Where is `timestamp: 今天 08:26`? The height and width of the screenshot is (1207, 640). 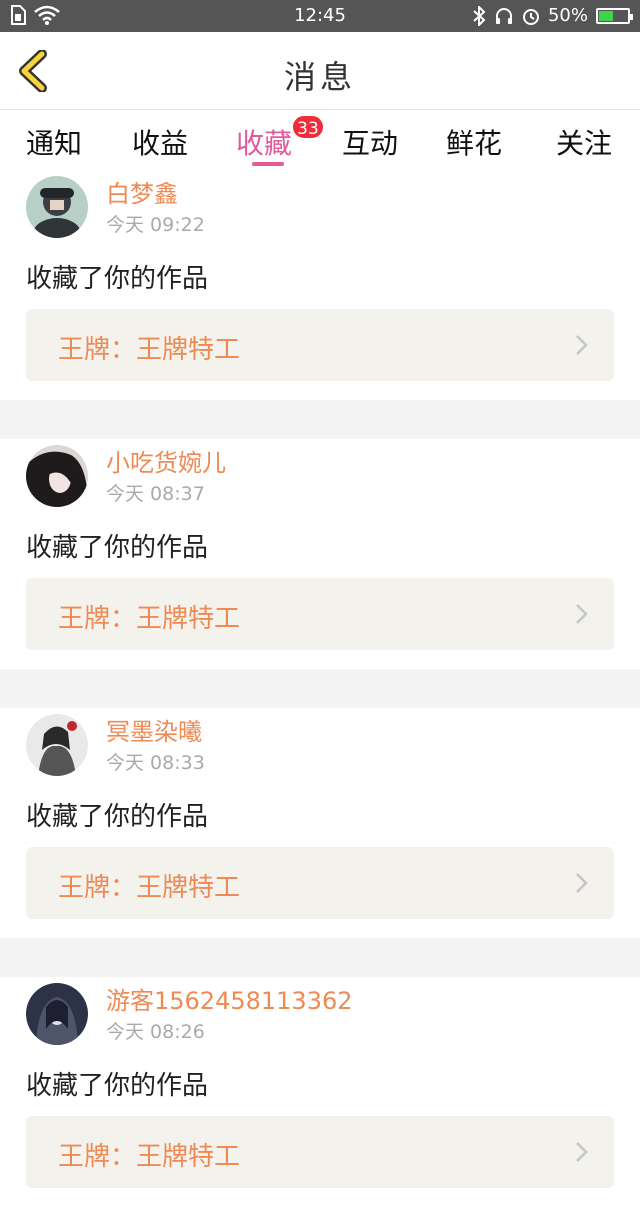 timestamp: 今天 08:26 is located at coordinates (155, 1032).